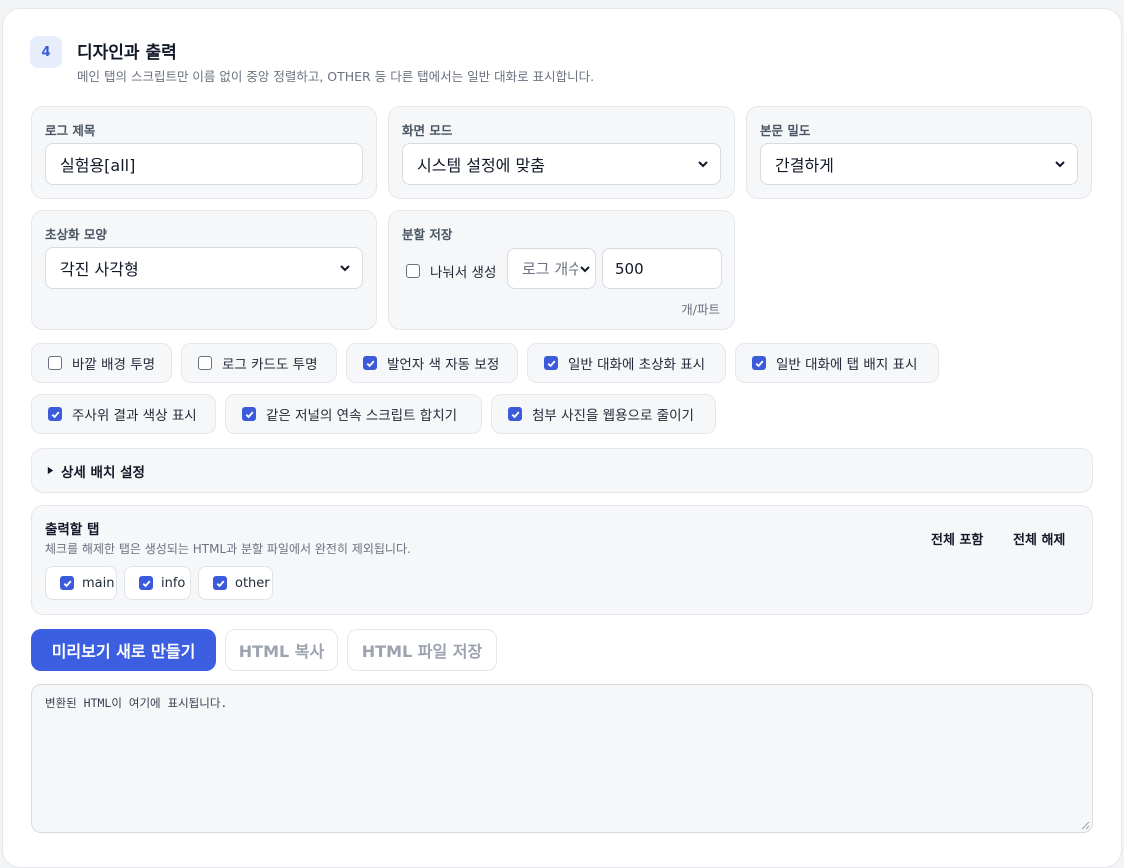  I want to click on screen-mode-panel: 화면 모드 시스템 설정에 맞춤, so click(561, 152).